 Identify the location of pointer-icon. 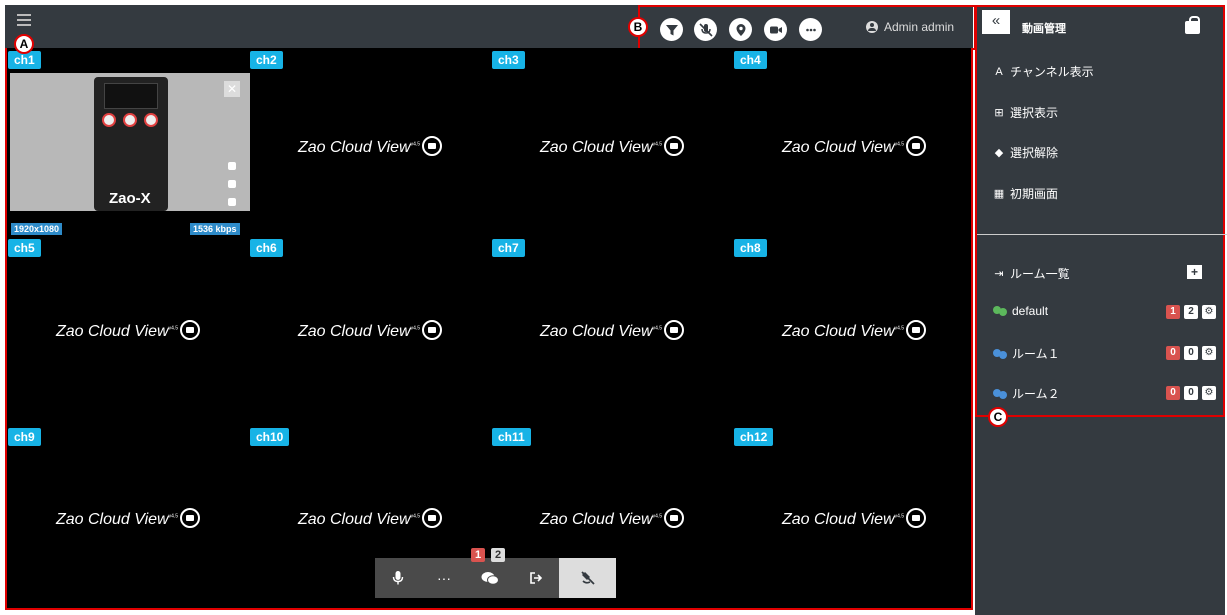
(232, 202).